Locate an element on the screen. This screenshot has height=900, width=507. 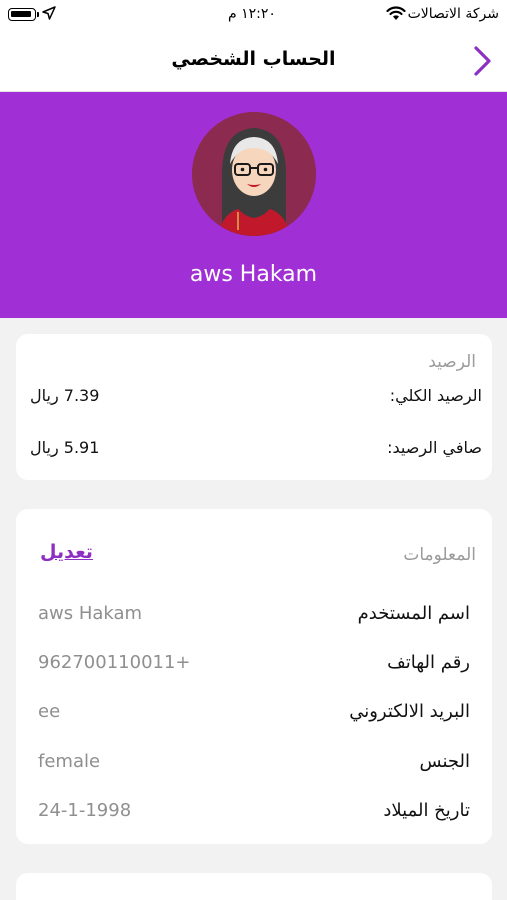
net-balance-label: صافي الرصيد: is located at coordinates (434, 447).